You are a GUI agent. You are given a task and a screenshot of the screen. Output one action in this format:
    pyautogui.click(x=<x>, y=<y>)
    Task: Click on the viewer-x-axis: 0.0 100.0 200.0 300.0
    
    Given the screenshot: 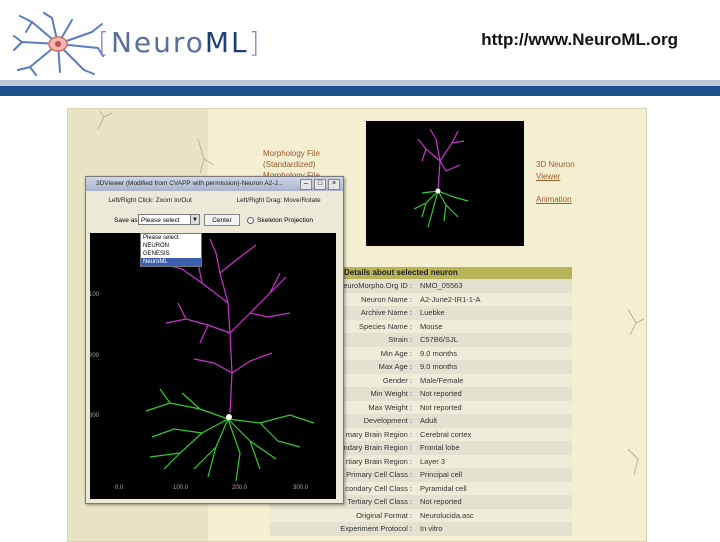 What is the action you would take?
    pyautogui.click(x=214, y=491)
    